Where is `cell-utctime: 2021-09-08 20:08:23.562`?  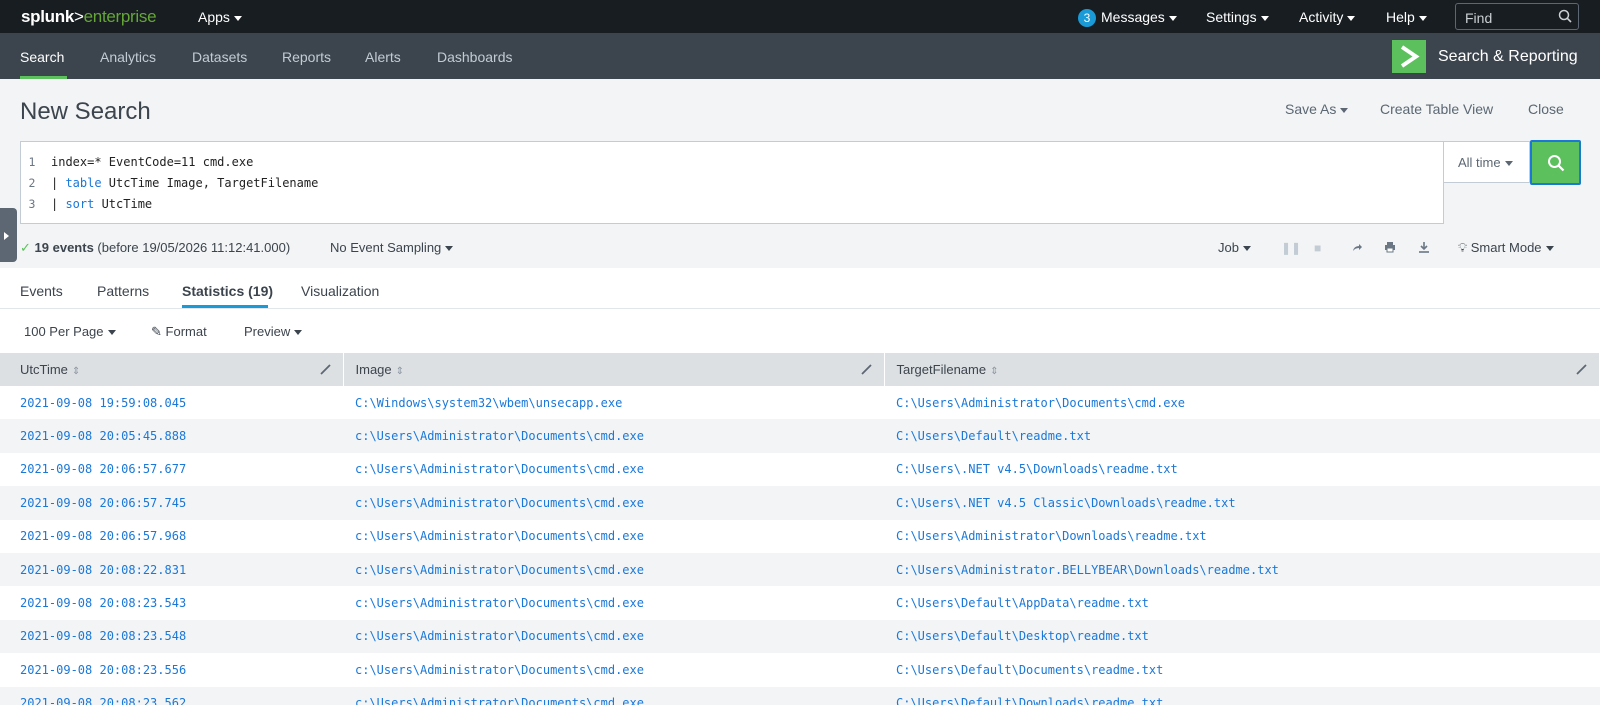
cell-utctime: 2021-09-08 20:08:23.562 is located at coordinates (171, 695).